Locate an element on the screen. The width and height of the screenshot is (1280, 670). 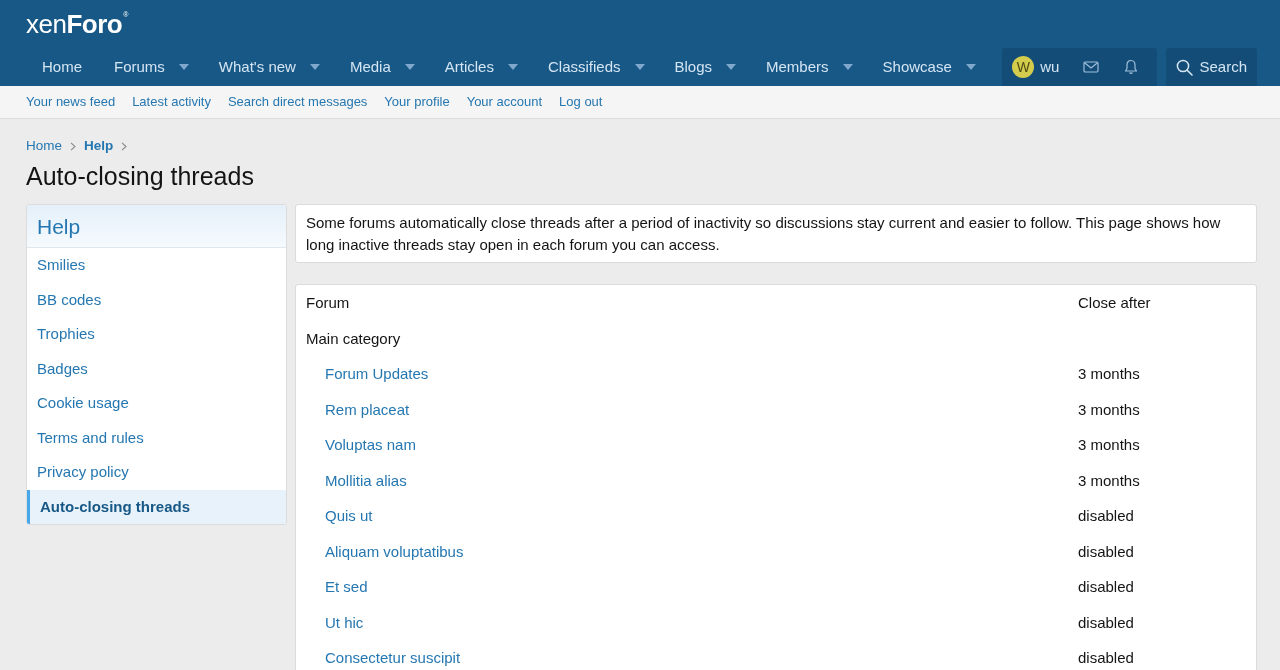
sidebar-link: Cookie usage is located at coordinates (156, 403).